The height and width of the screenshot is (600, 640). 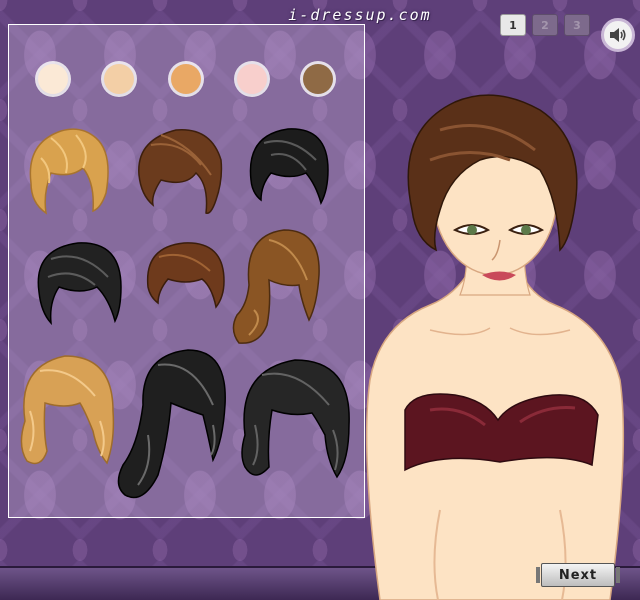 I want to click on sound-toggle-button, so click(x=618, y=35).